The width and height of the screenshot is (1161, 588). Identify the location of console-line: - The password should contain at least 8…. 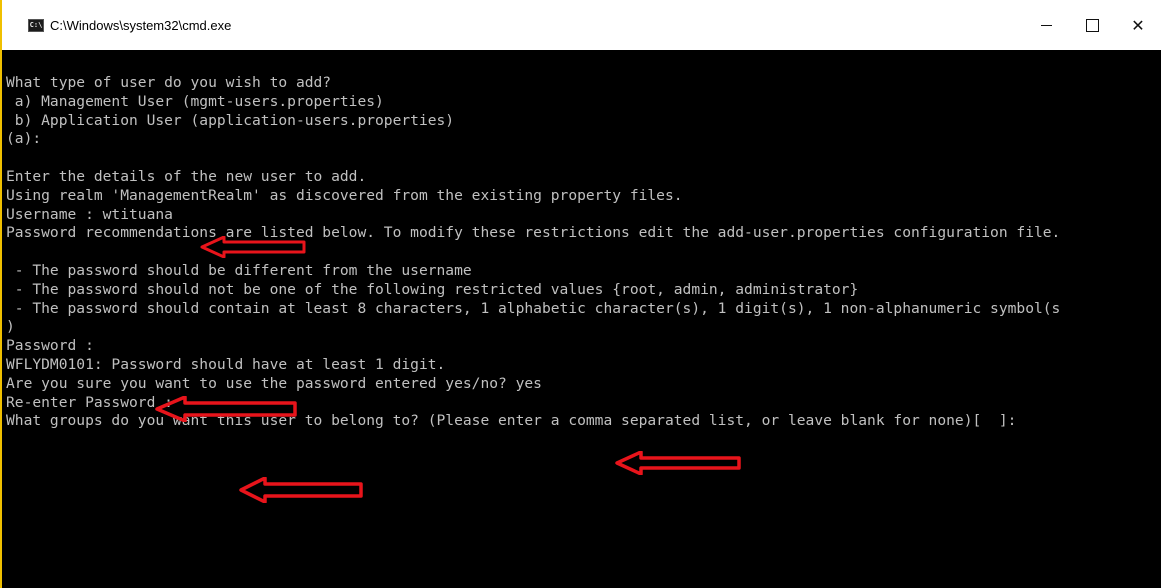
(533, 308).